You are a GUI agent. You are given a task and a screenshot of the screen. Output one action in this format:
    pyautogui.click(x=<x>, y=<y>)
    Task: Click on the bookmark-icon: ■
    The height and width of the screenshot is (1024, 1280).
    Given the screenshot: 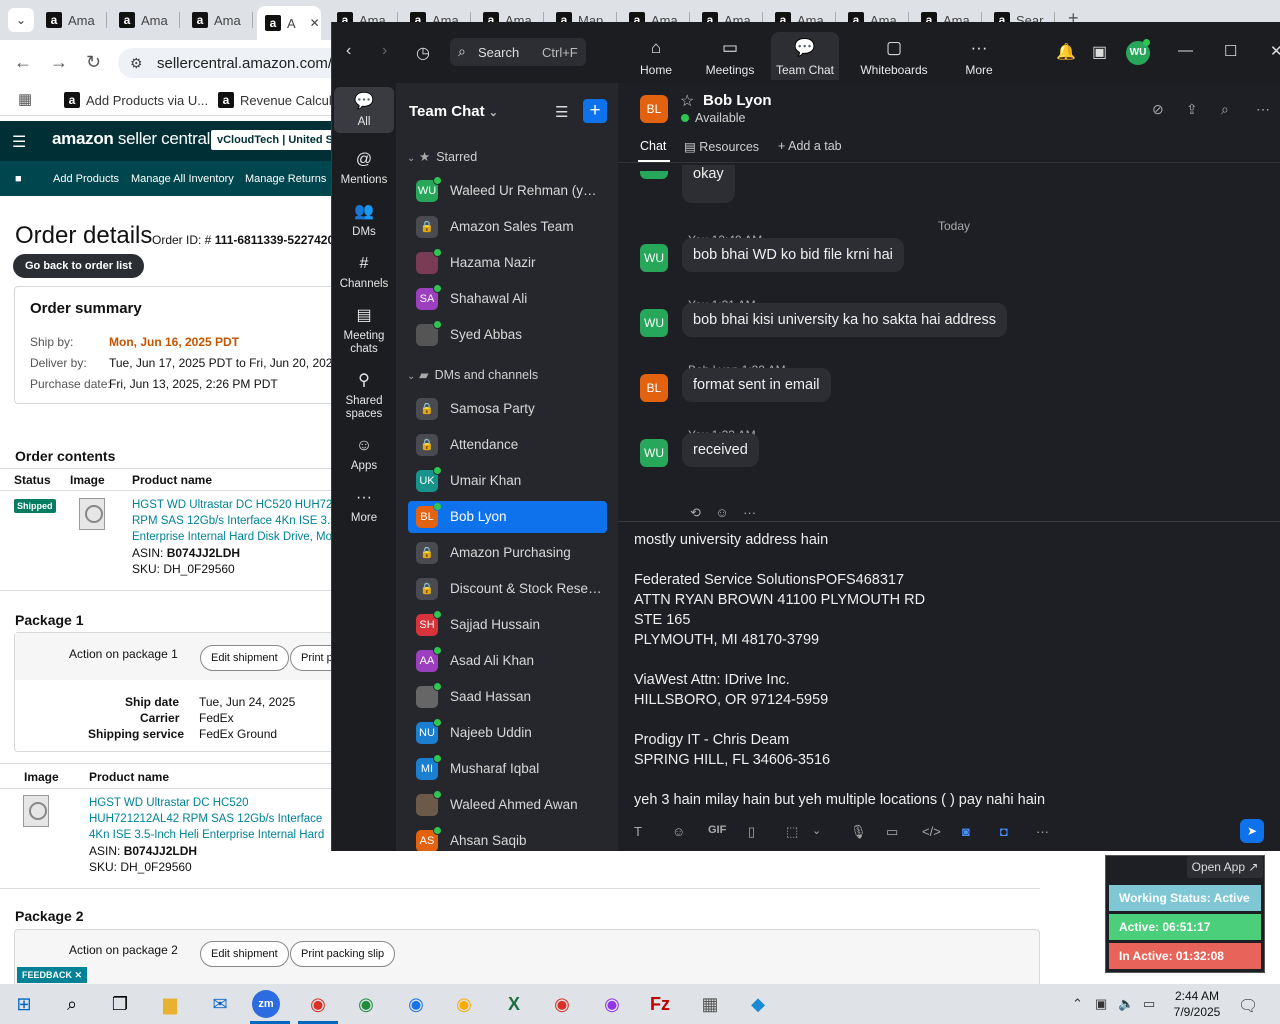 What is the action you would take?
    pyautogui.click(x=18, y=179)
    